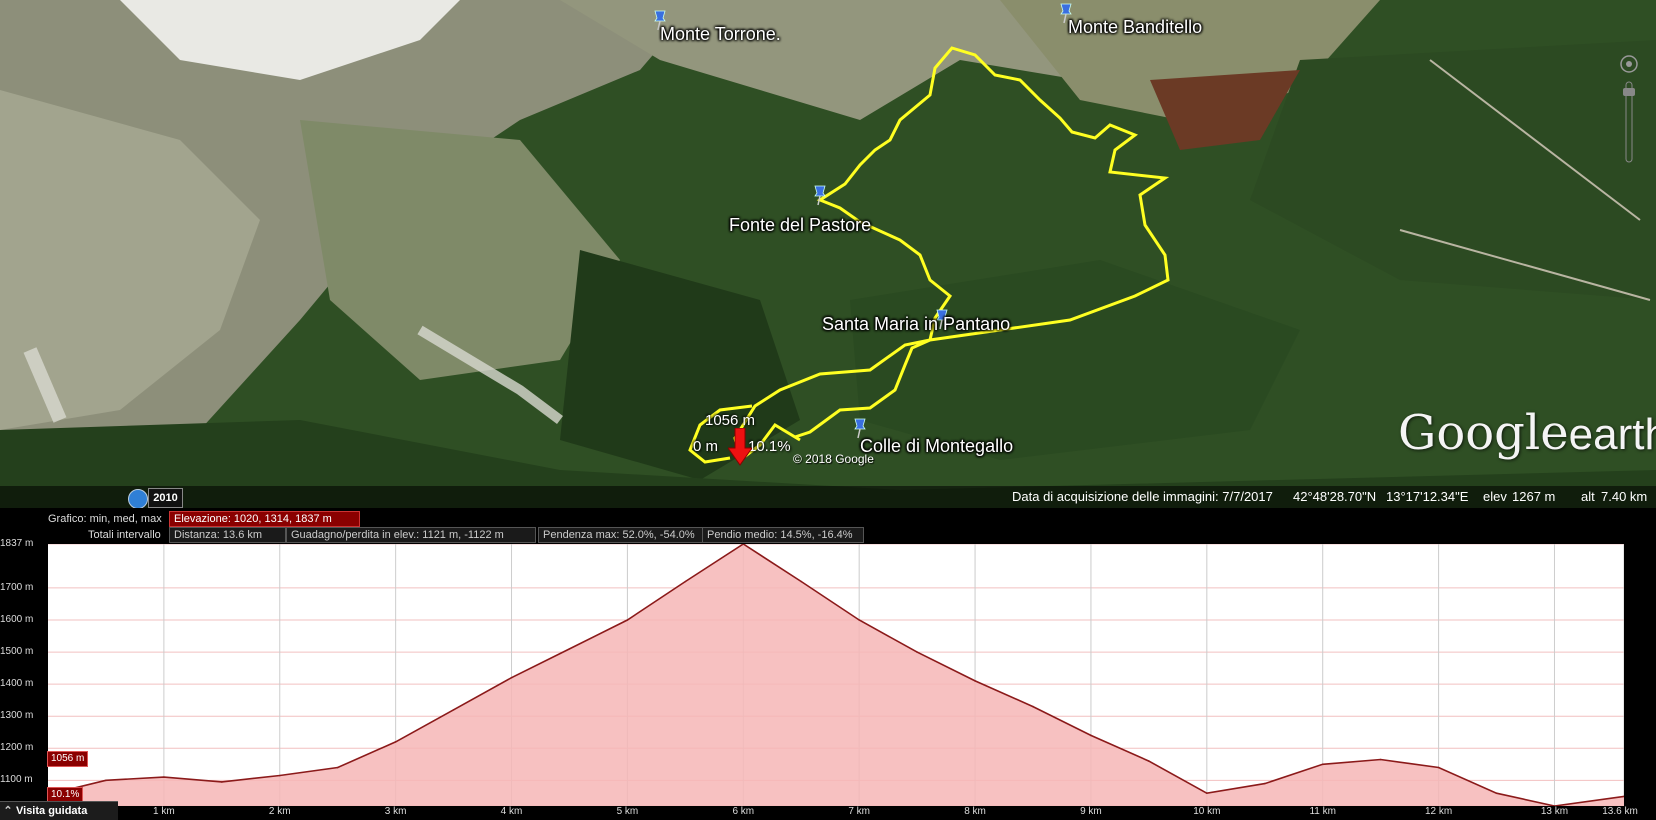 The width and height of the screenshot is (1656, 820). What do you see at coordinates (1207, 811) in the screenshot?
I see `x-tick-label: 10 km` at bounding box center [1207, 811].